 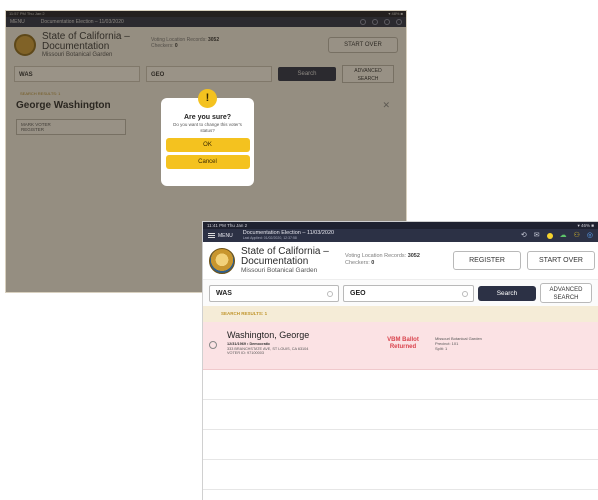 What do you see at coordinates (227, 225) in the screenshot?
I see `status-time: 11:41 PM Thu Jan 2` at bounding box center [227, 225].